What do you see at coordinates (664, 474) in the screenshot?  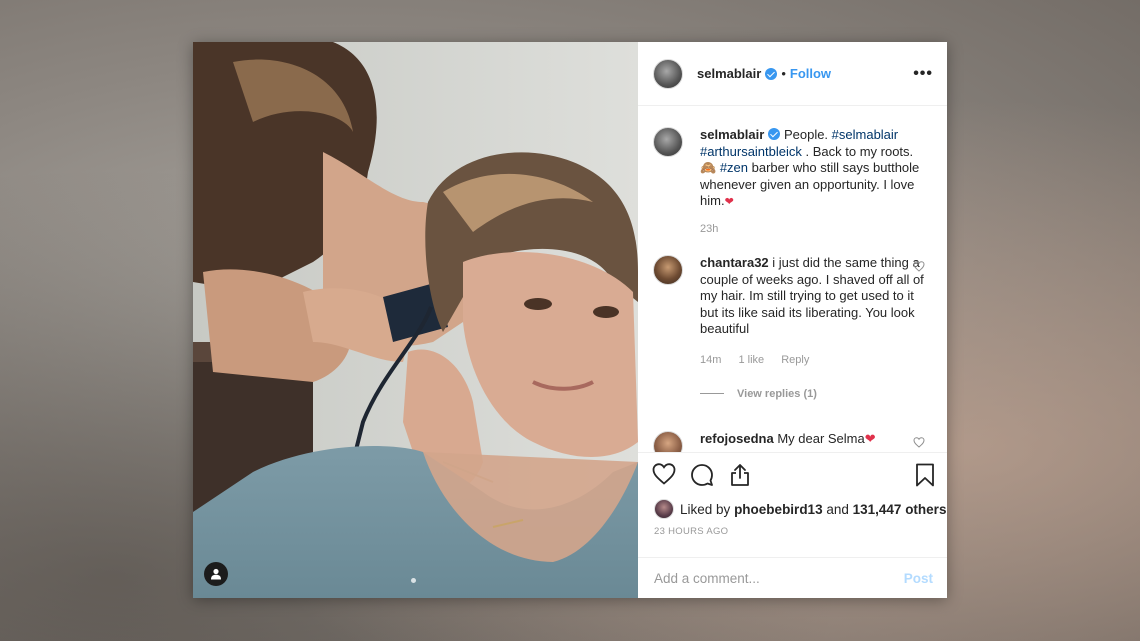 I see `heart-icon` at bounding box center [664, 474].